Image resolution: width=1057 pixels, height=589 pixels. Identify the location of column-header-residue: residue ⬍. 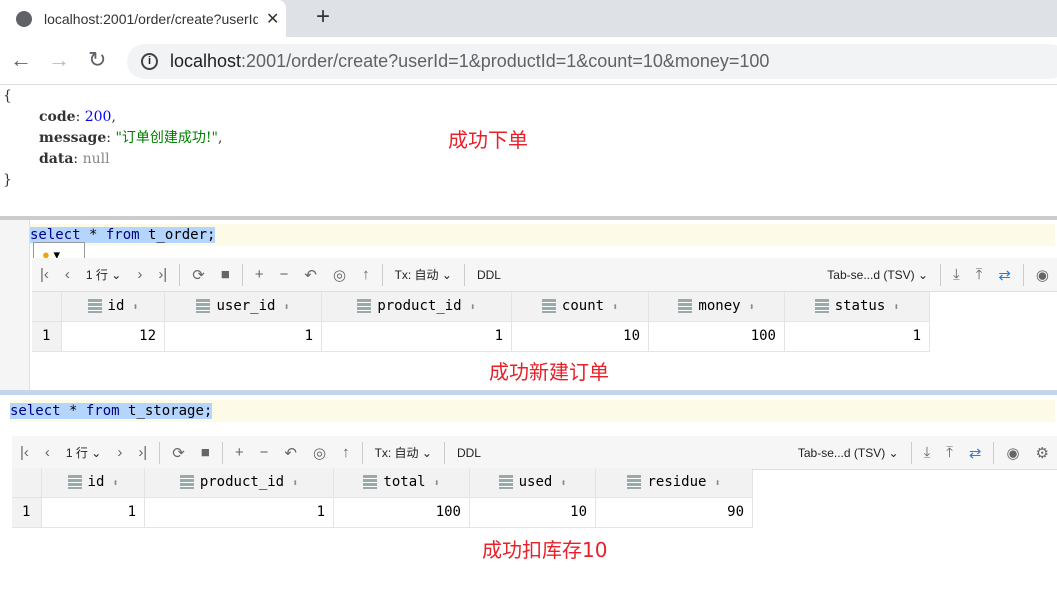
(674, 483).